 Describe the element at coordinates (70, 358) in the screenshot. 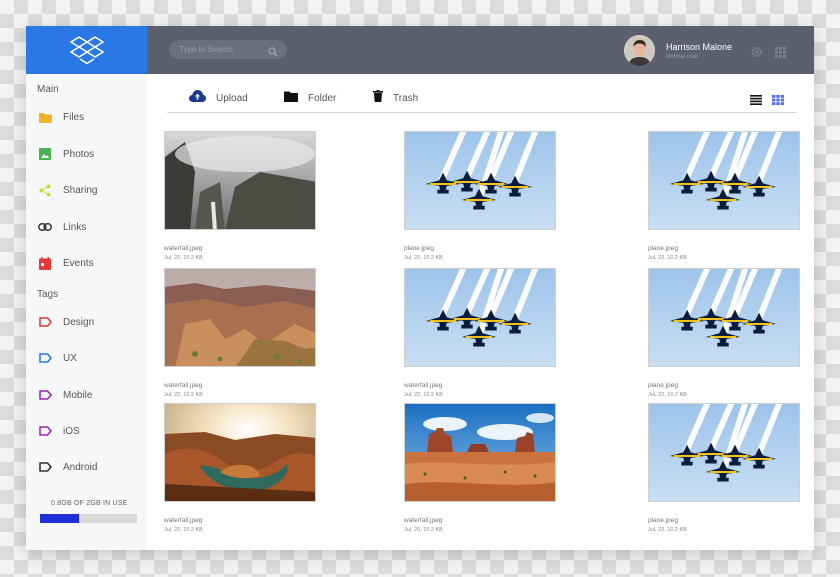

I see `sidebar-tag-label: UX` at that location.